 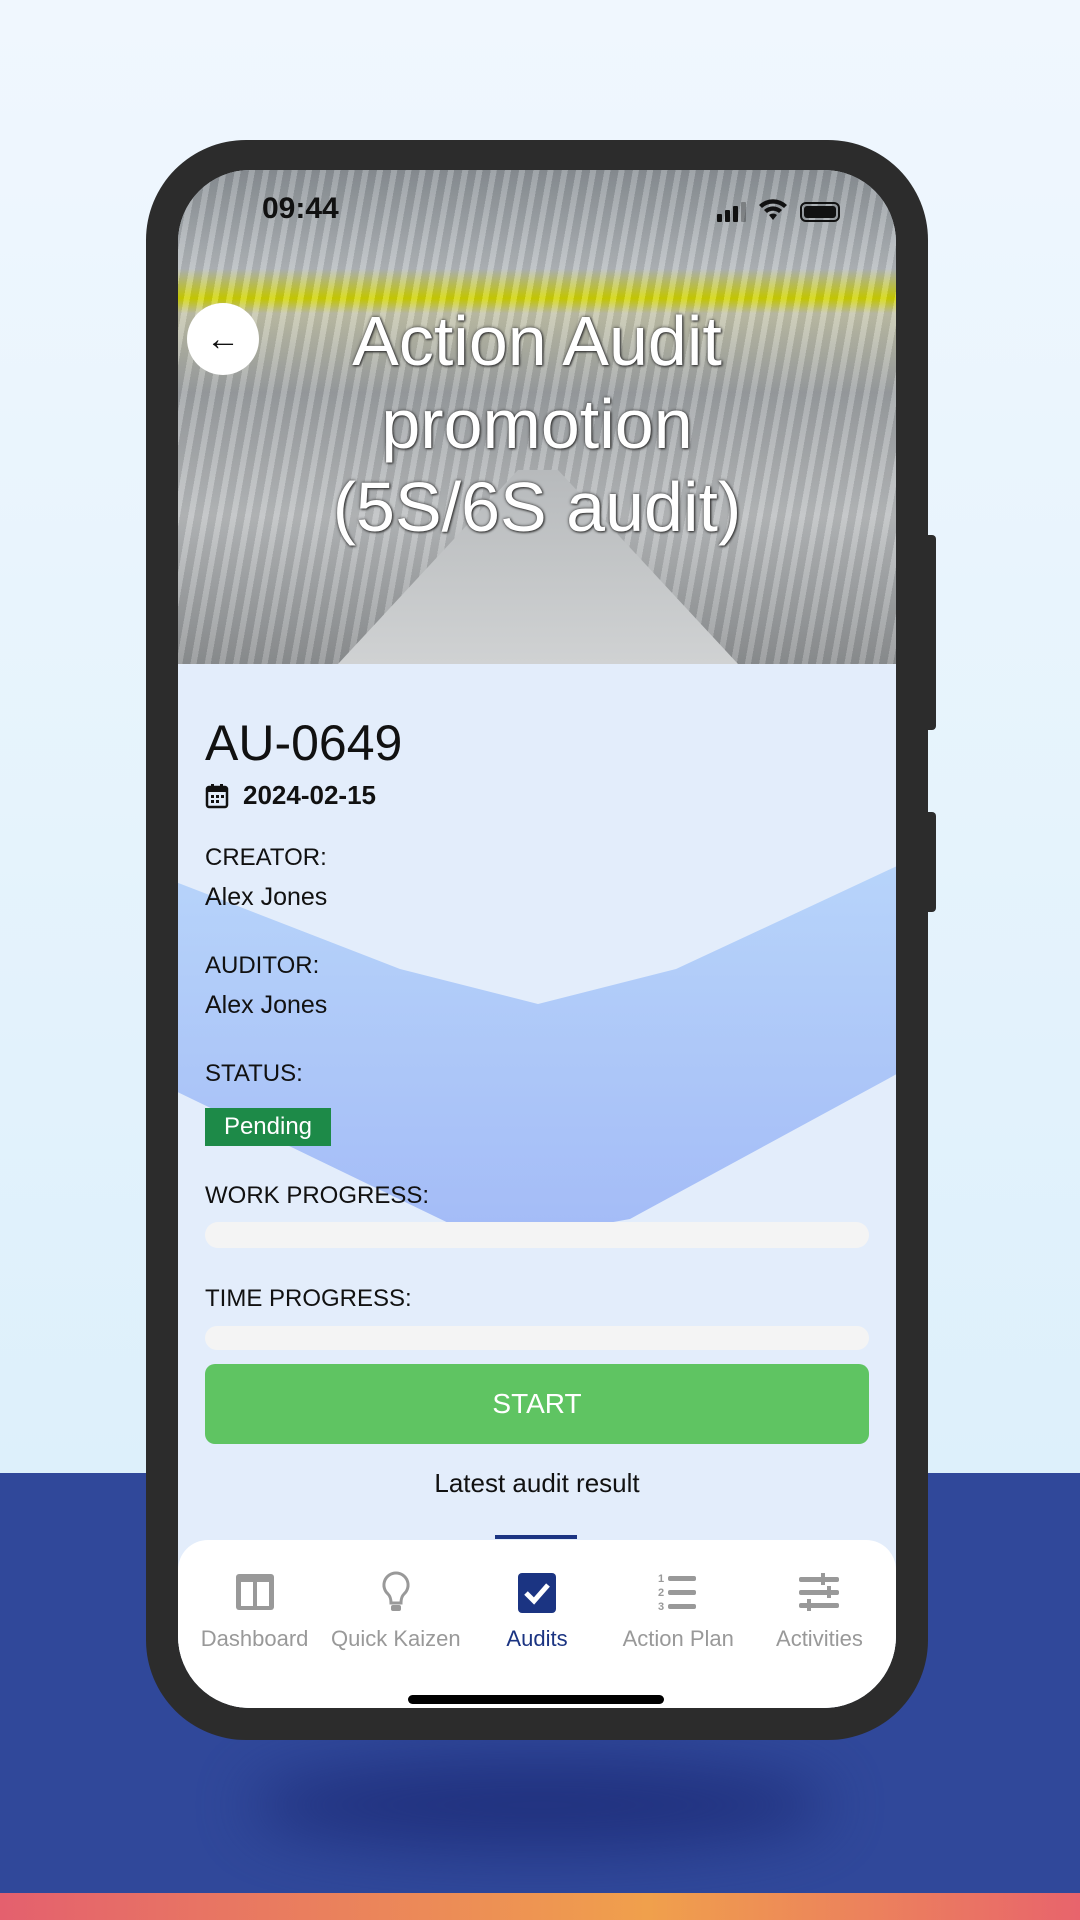 I want to click on checkbox-icon, so click(x=537, y=1593).